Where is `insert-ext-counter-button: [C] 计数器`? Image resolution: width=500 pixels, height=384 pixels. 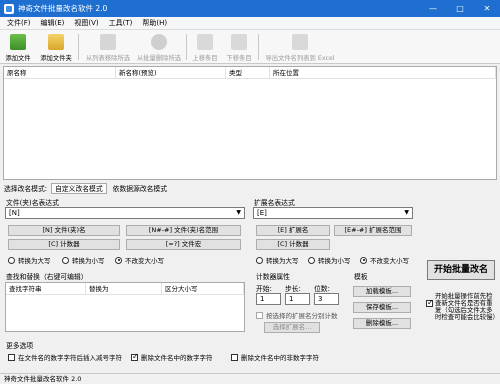
insert-ext-counter-button: [C] 计数器 is located at coordinates (293, 244).